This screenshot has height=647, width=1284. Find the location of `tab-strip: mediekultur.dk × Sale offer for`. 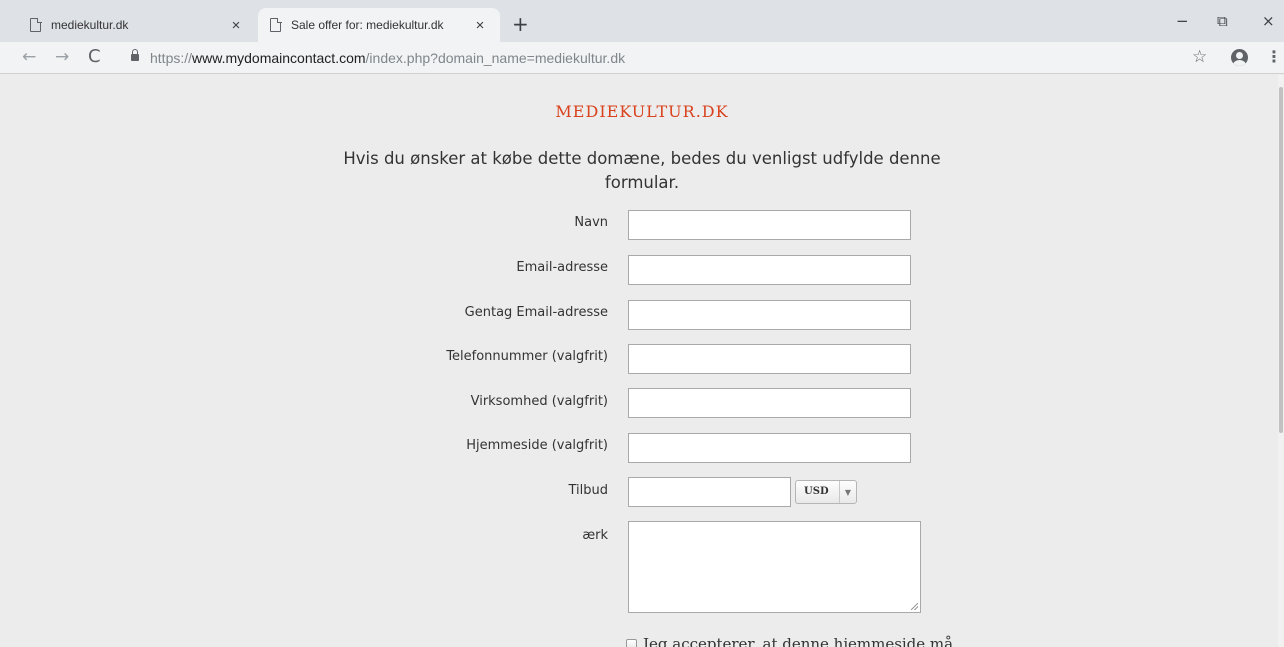

tab-strip: mediekultur.dk × Sale offer for is located at coordinates (642, 21).